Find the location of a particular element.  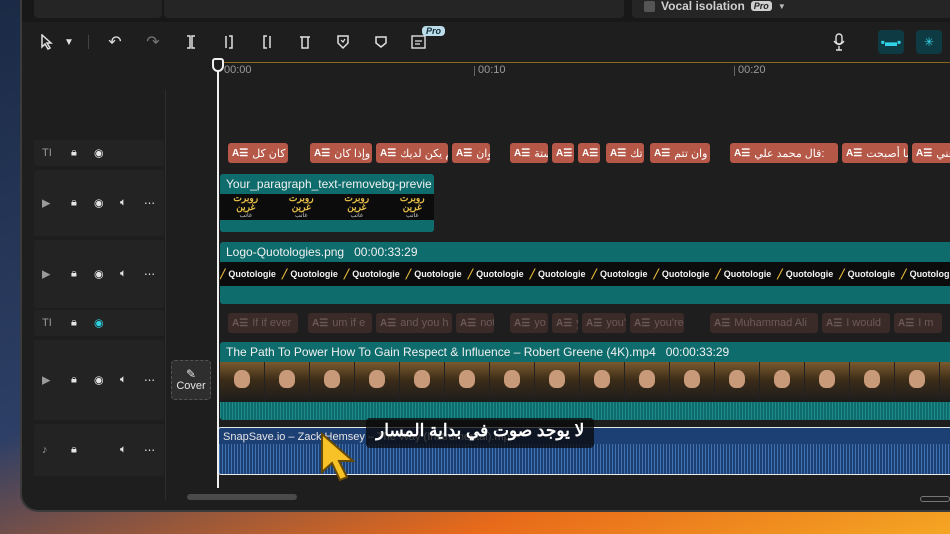

text-clip: A☰ I m is located at coordinates (918, 323).